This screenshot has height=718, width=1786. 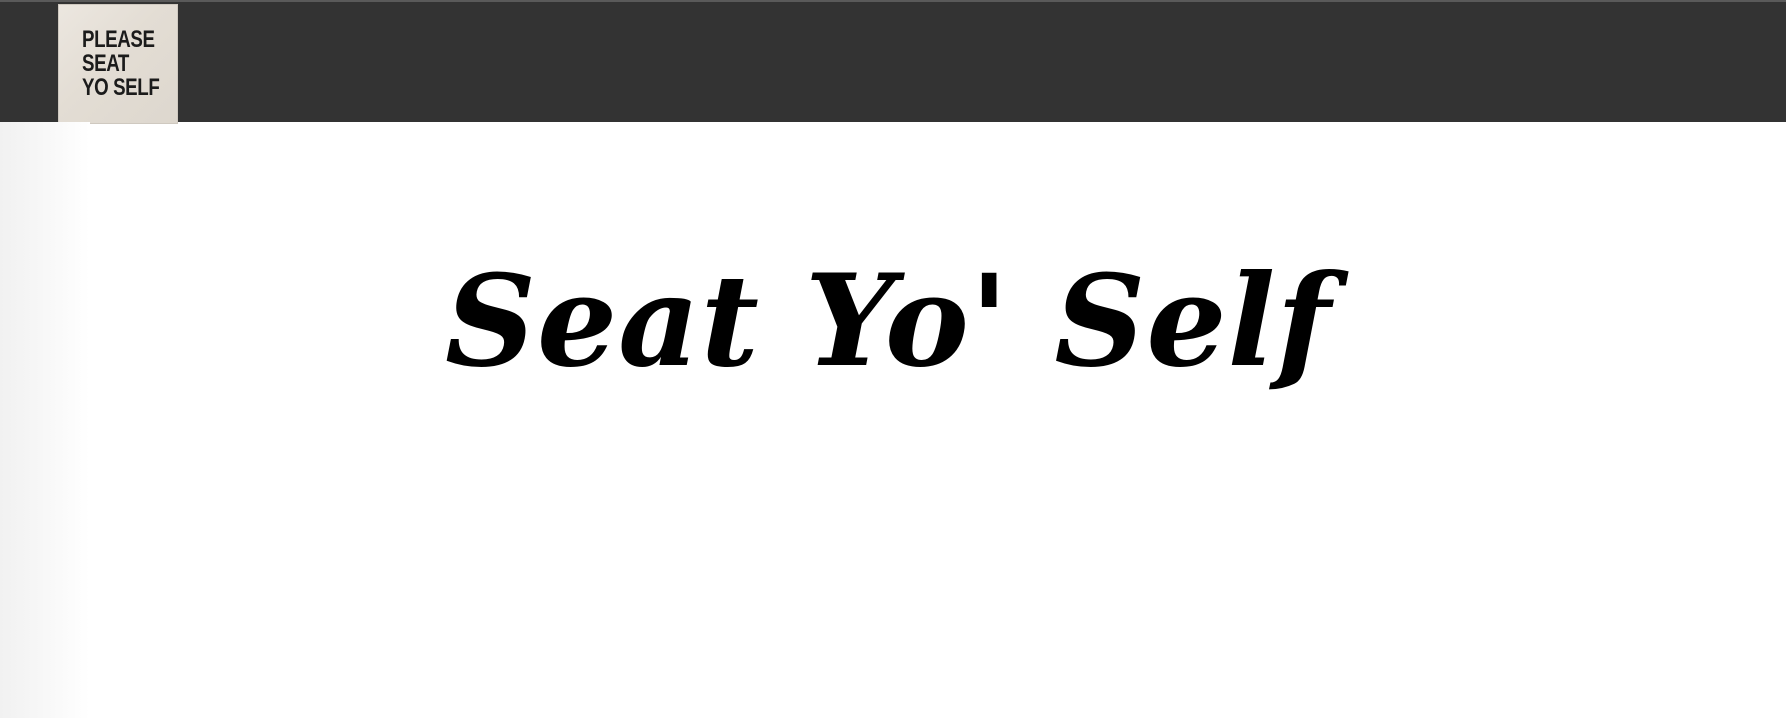 I want to click on logo-text: PLEASE SEAT YO SELF, so click(x=121, y=63).